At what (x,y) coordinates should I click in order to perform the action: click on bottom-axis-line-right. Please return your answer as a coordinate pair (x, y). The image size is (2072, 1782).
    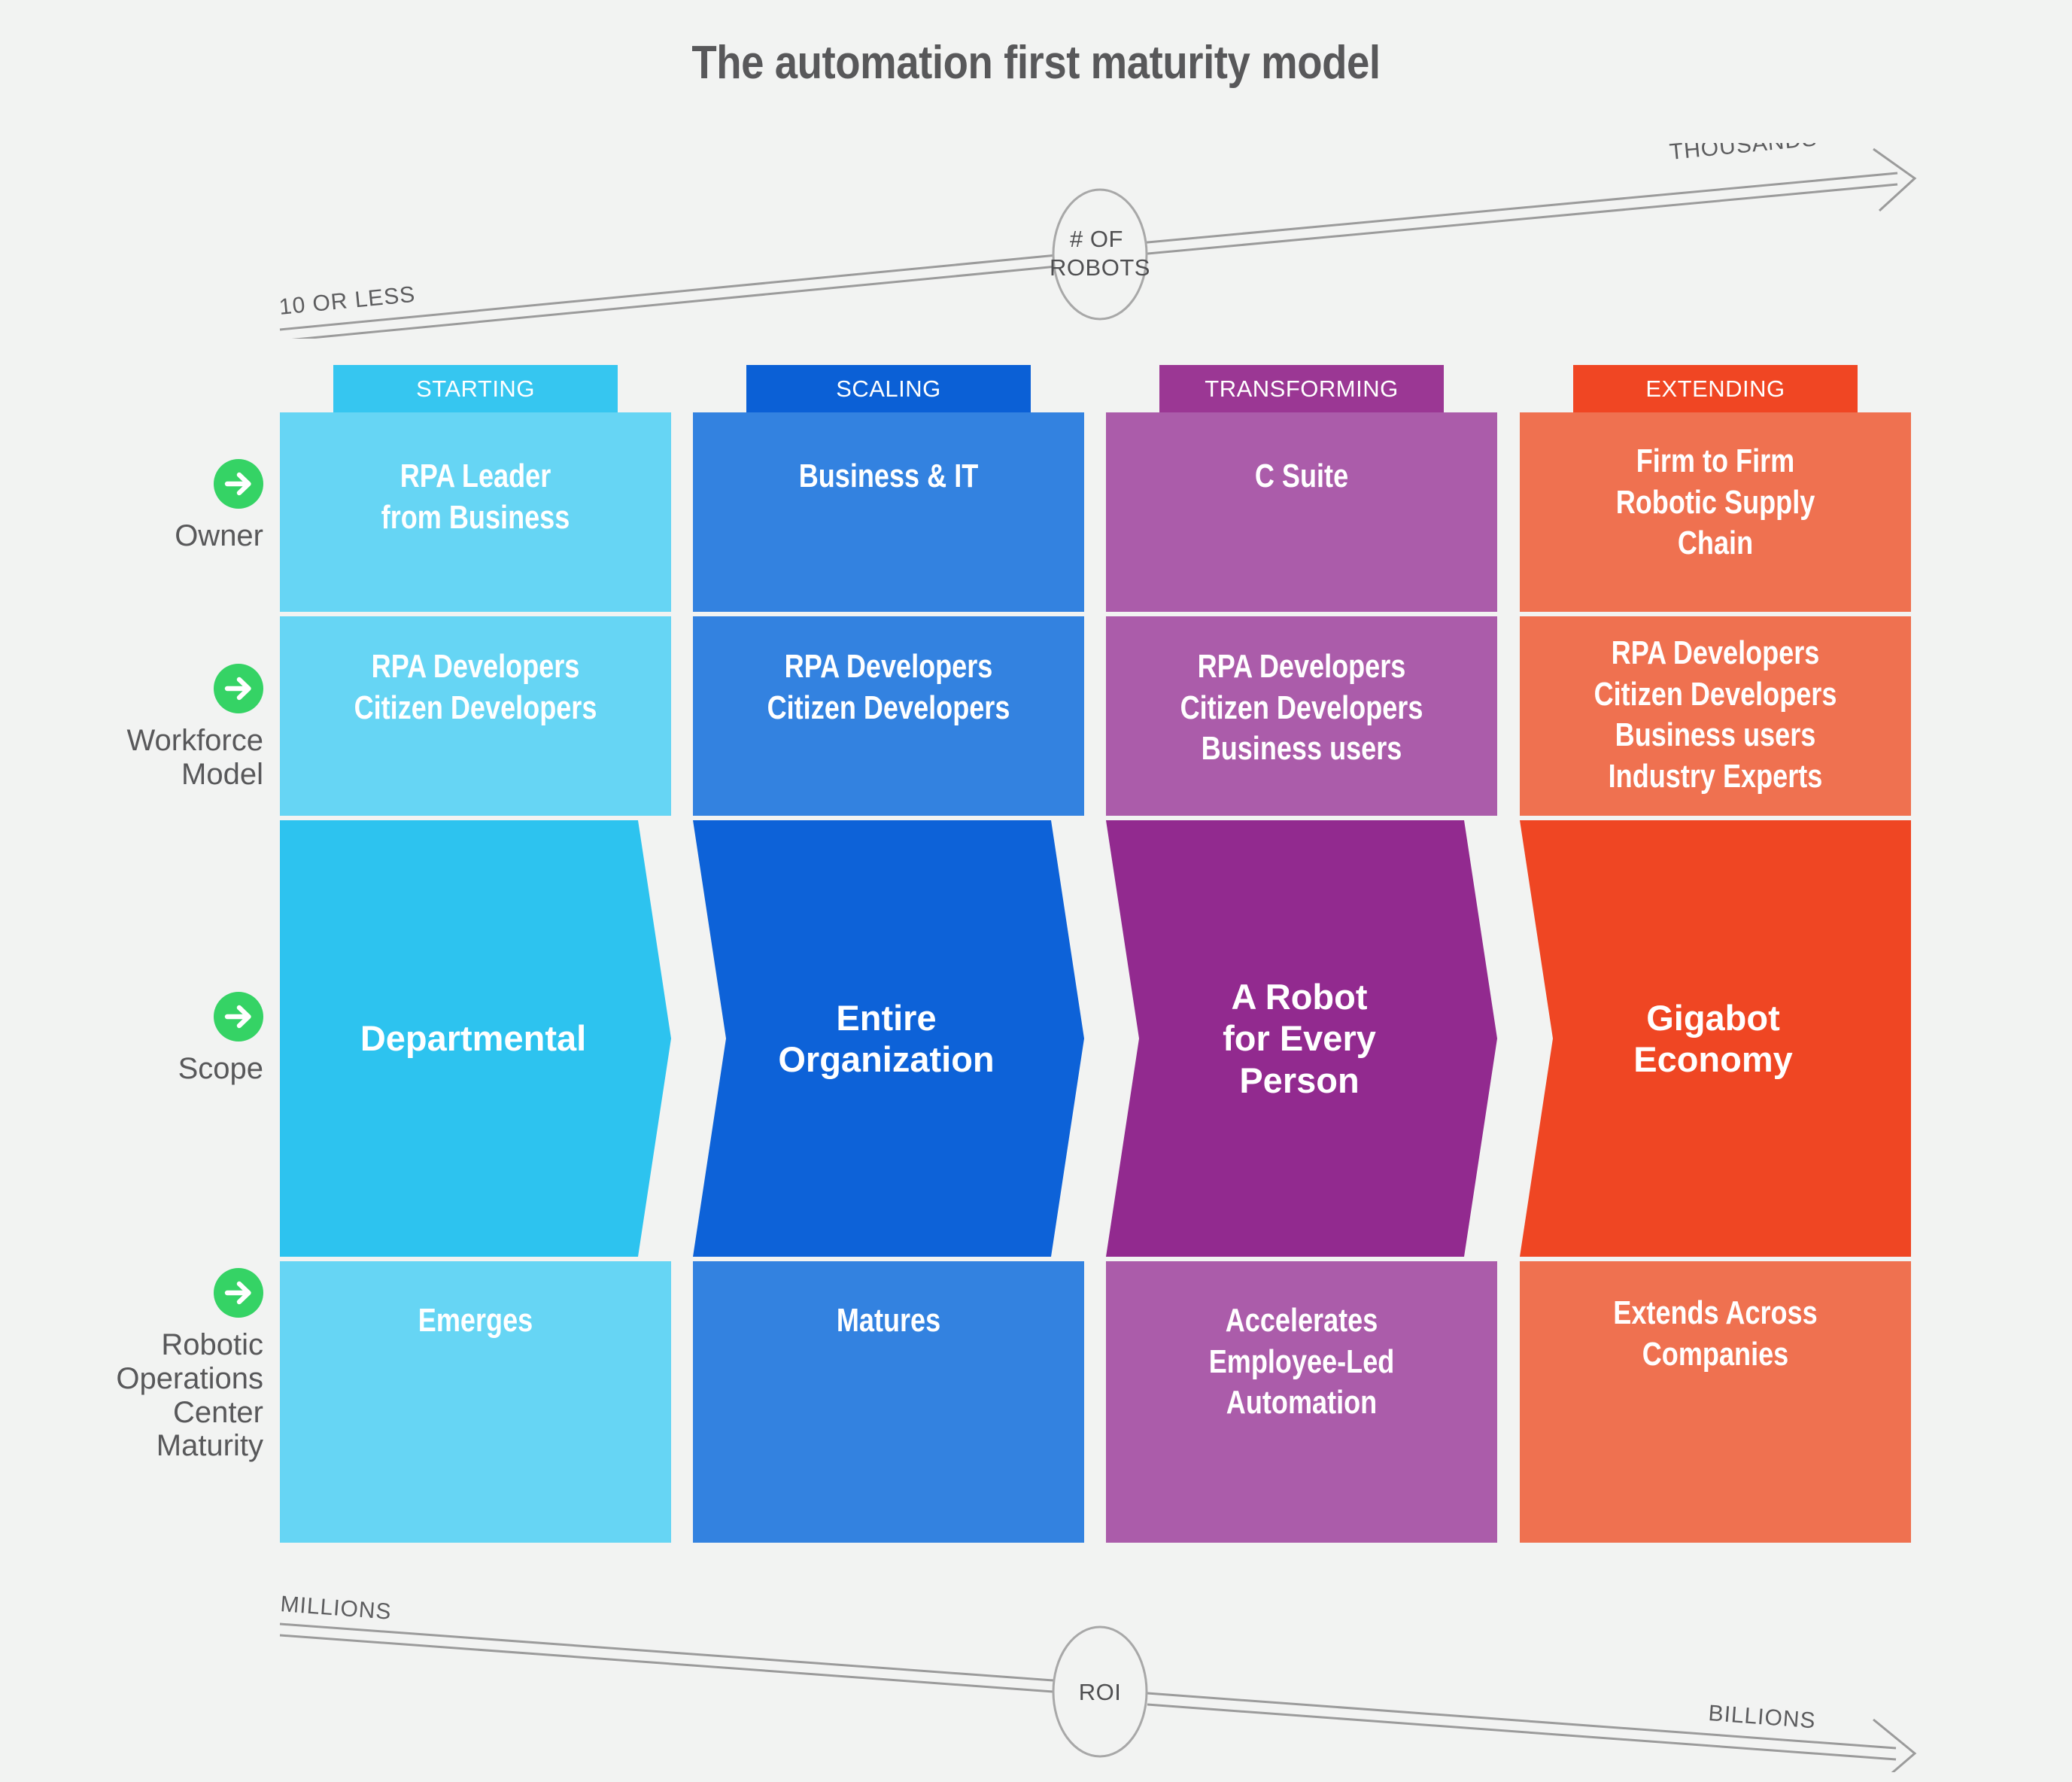
    Looking at the image, I should click on (1522, 1721).